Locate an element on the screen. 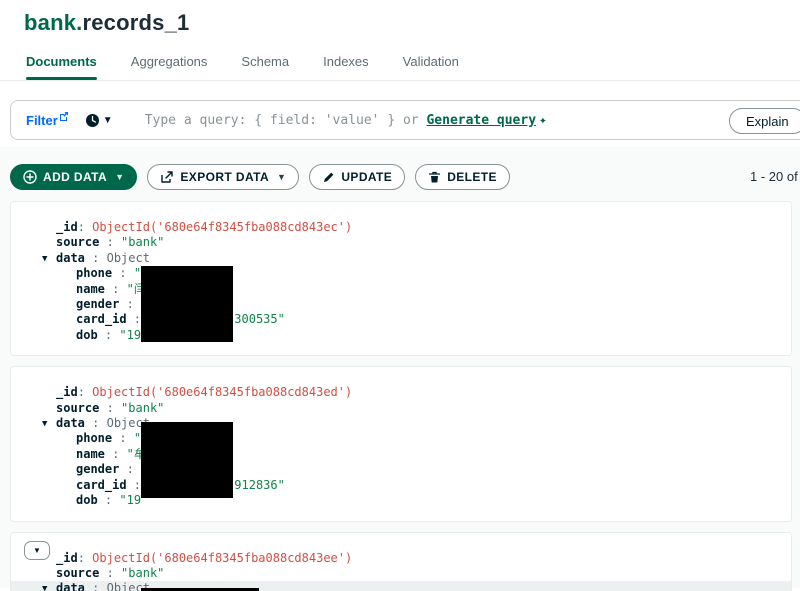  field-value: "19 is located at coordinates (130, 334).